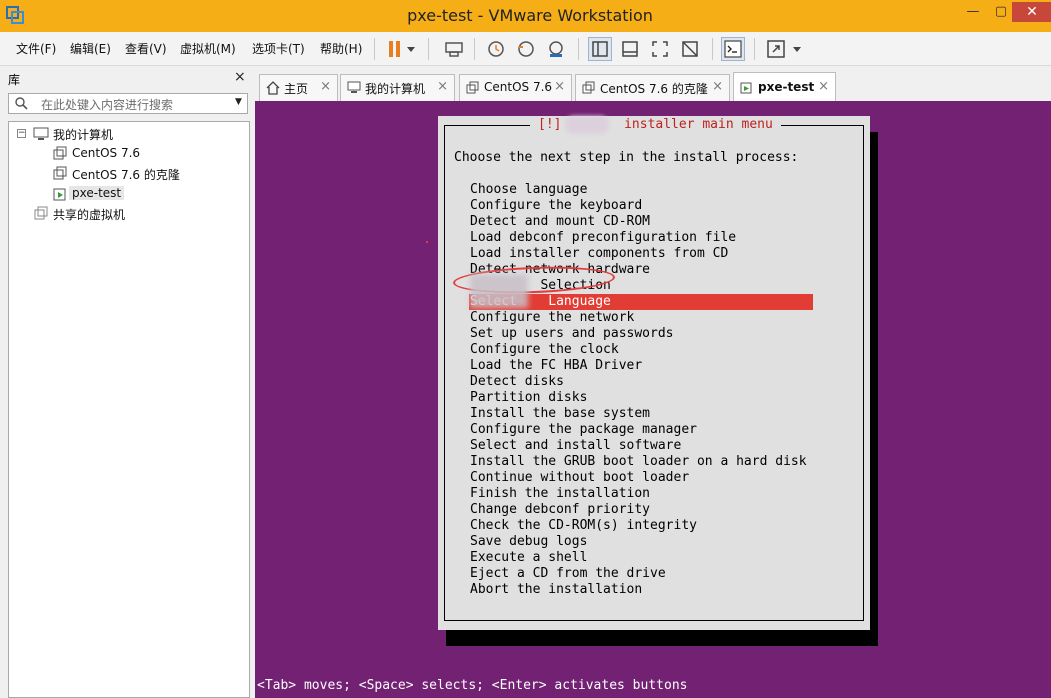 Image resolution: width=1051 pixels, height=698 pixels. Describe the element at coordinates (127, 79) in the screenshot. I see `library-header: 库 ×` at that location.